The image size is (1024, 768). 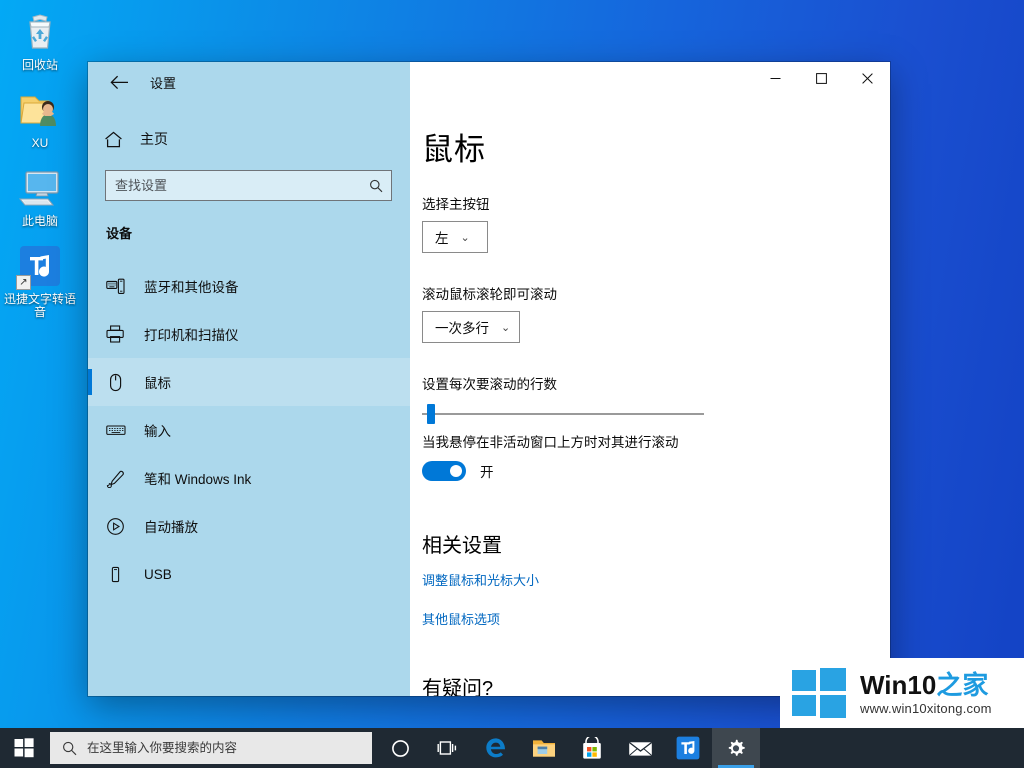 What do you see at coordinates (442, 238) in the screenshot?
I see `primary-button-value: 左` at bounding box center [442, 238].